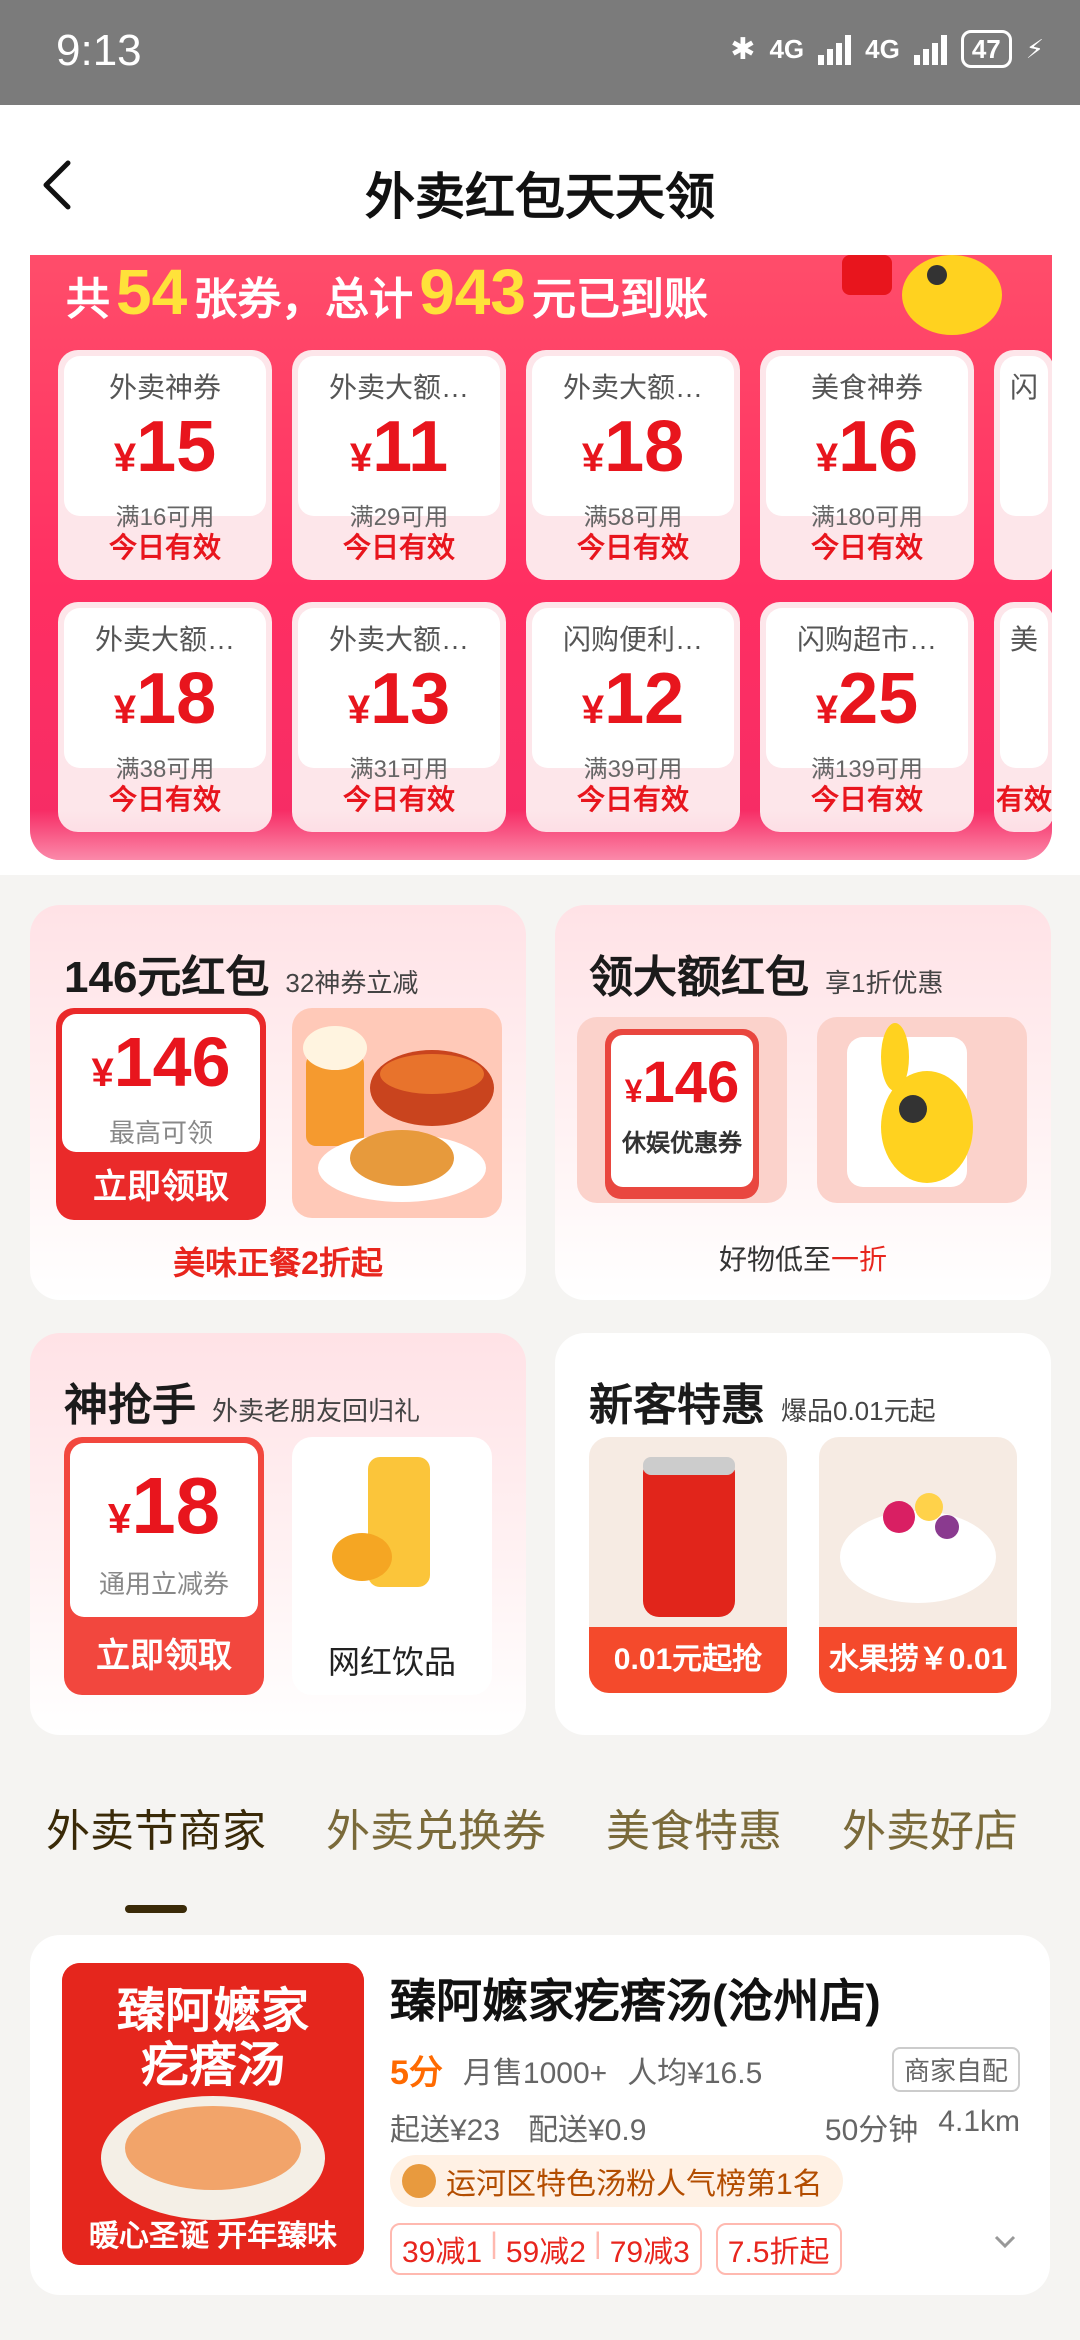 This screenshot has width=1080, height=2340. I want to click on store-image-title: 疙瘩汤, so click(212, 2065).